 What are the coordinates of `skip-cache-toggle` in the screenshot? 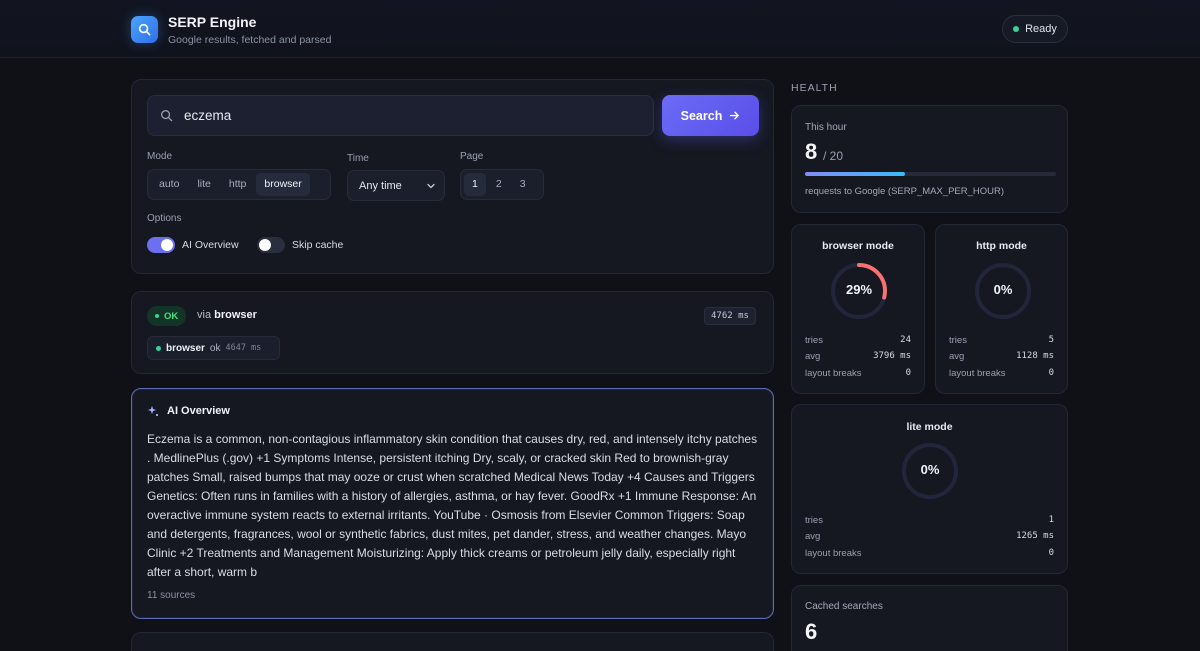 It's located at (271, 245).